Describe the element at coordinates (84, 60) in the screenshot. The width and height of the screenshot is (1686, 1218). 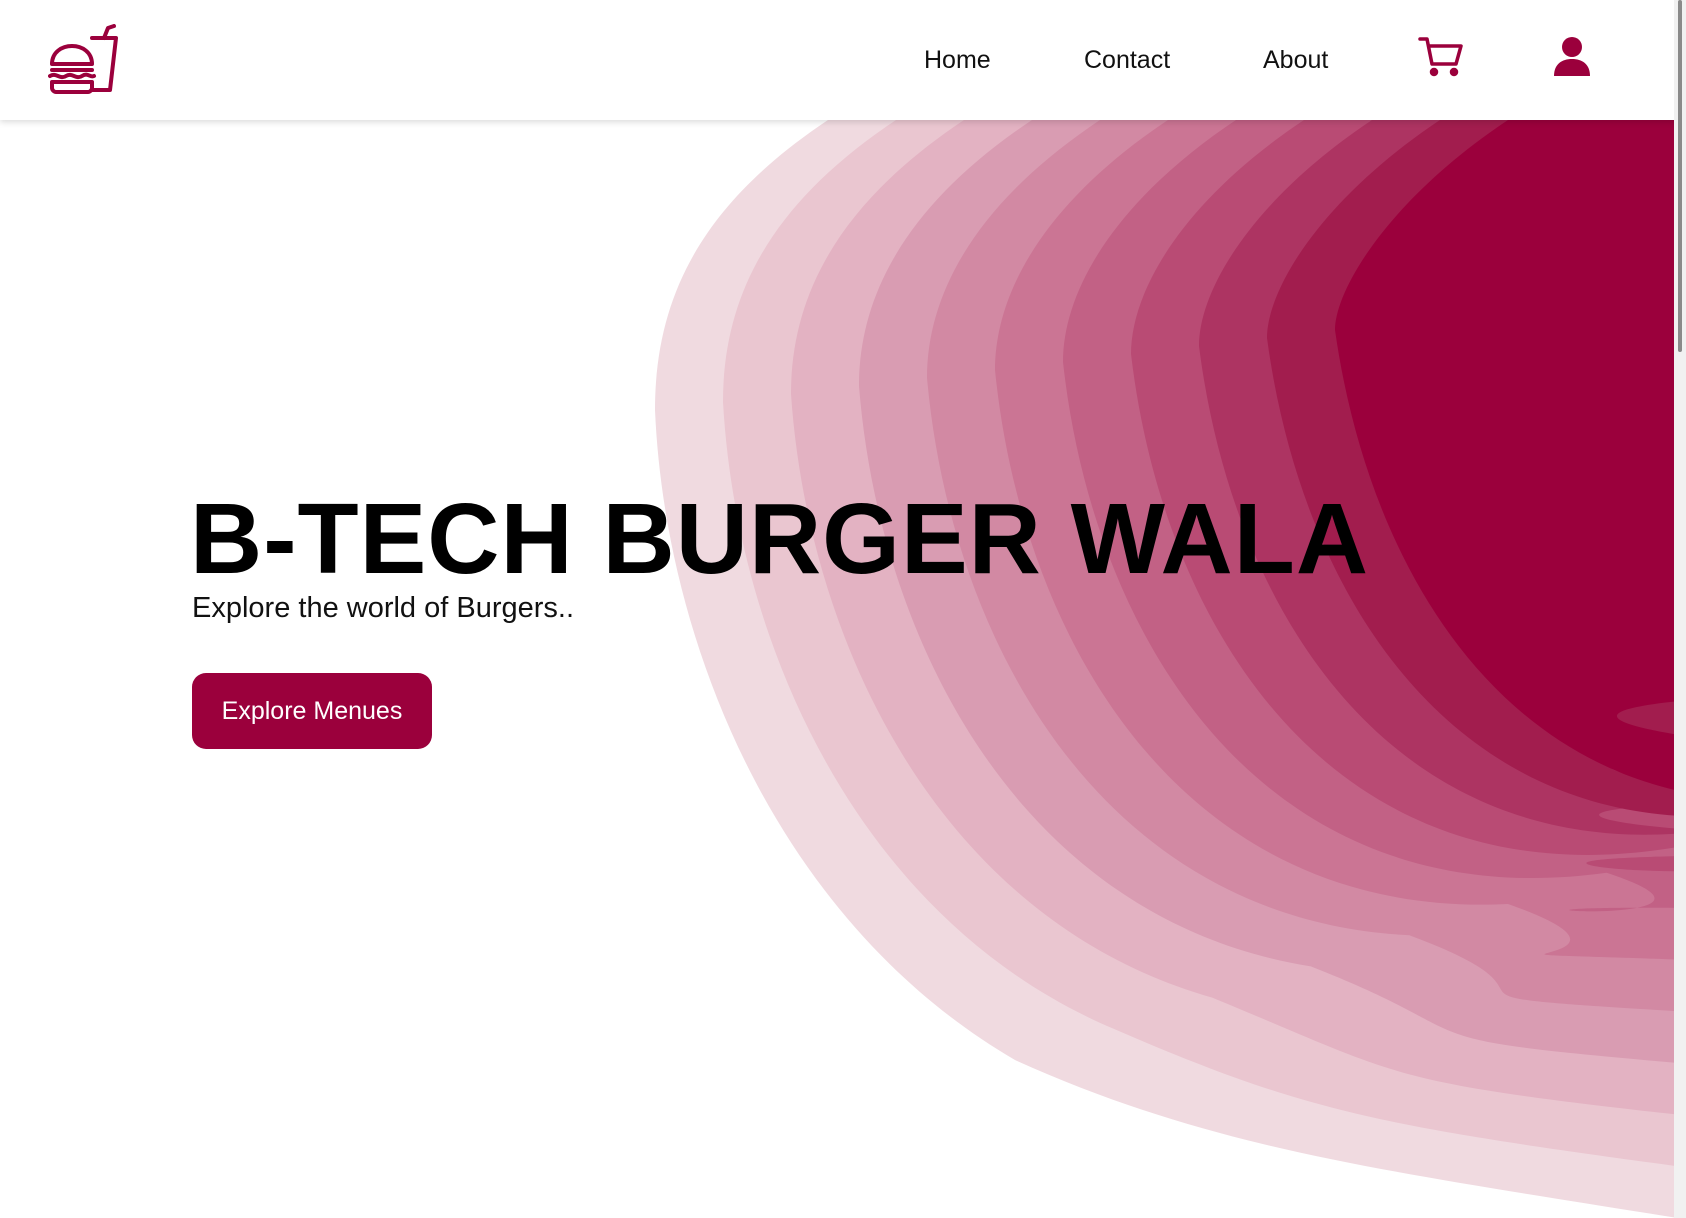
I see `burger-and-drink-icon` at that location.